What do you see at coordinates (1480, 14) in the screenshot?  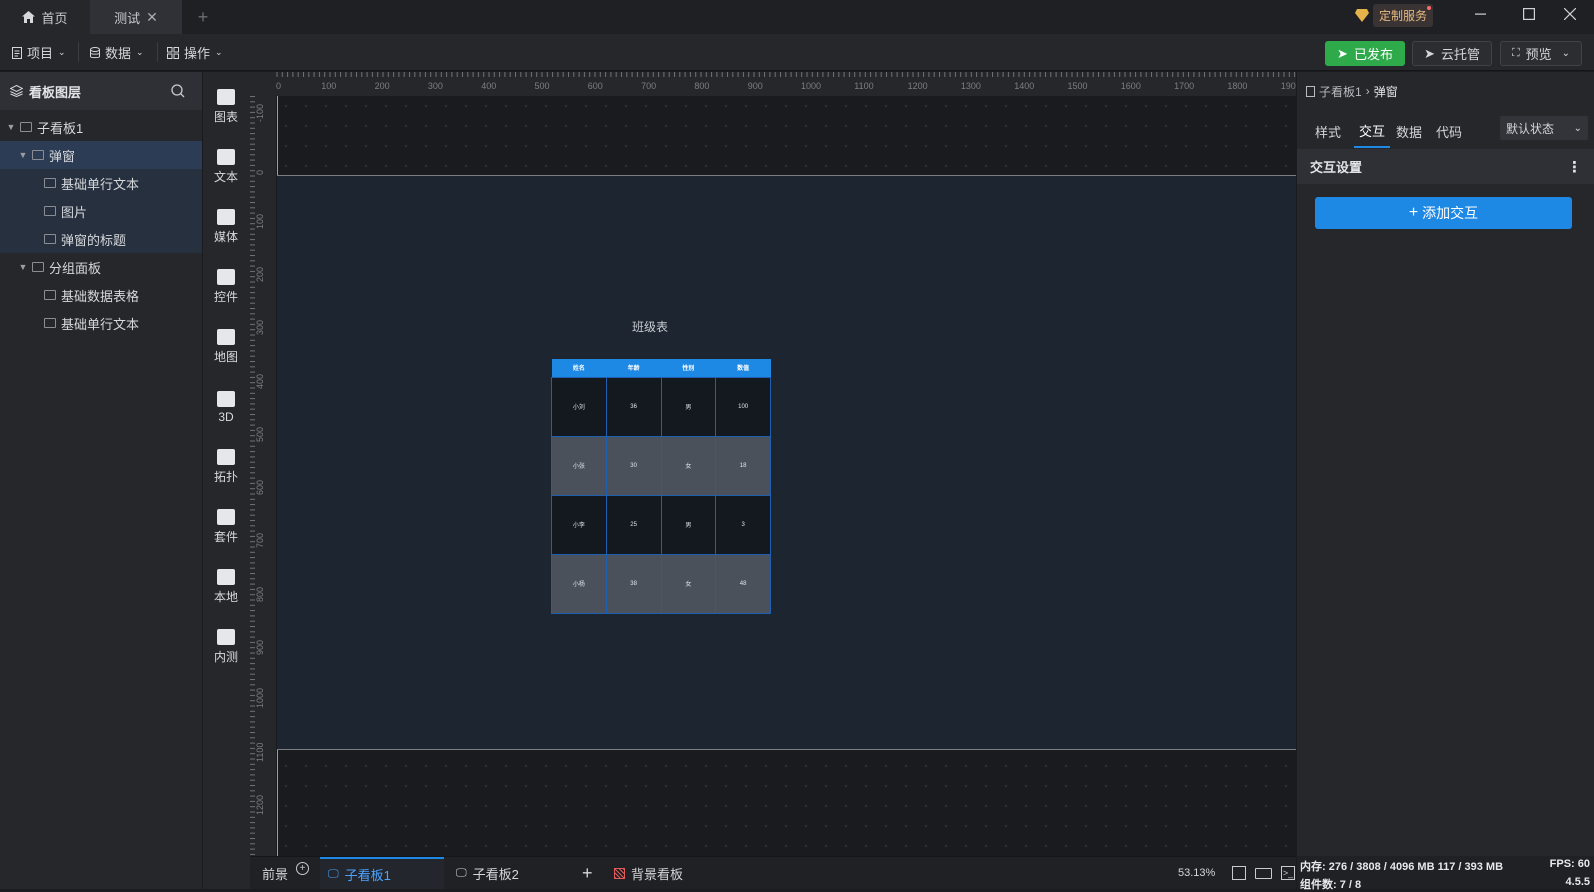 I see `minimize-button` at bounding box center [1480, 14].